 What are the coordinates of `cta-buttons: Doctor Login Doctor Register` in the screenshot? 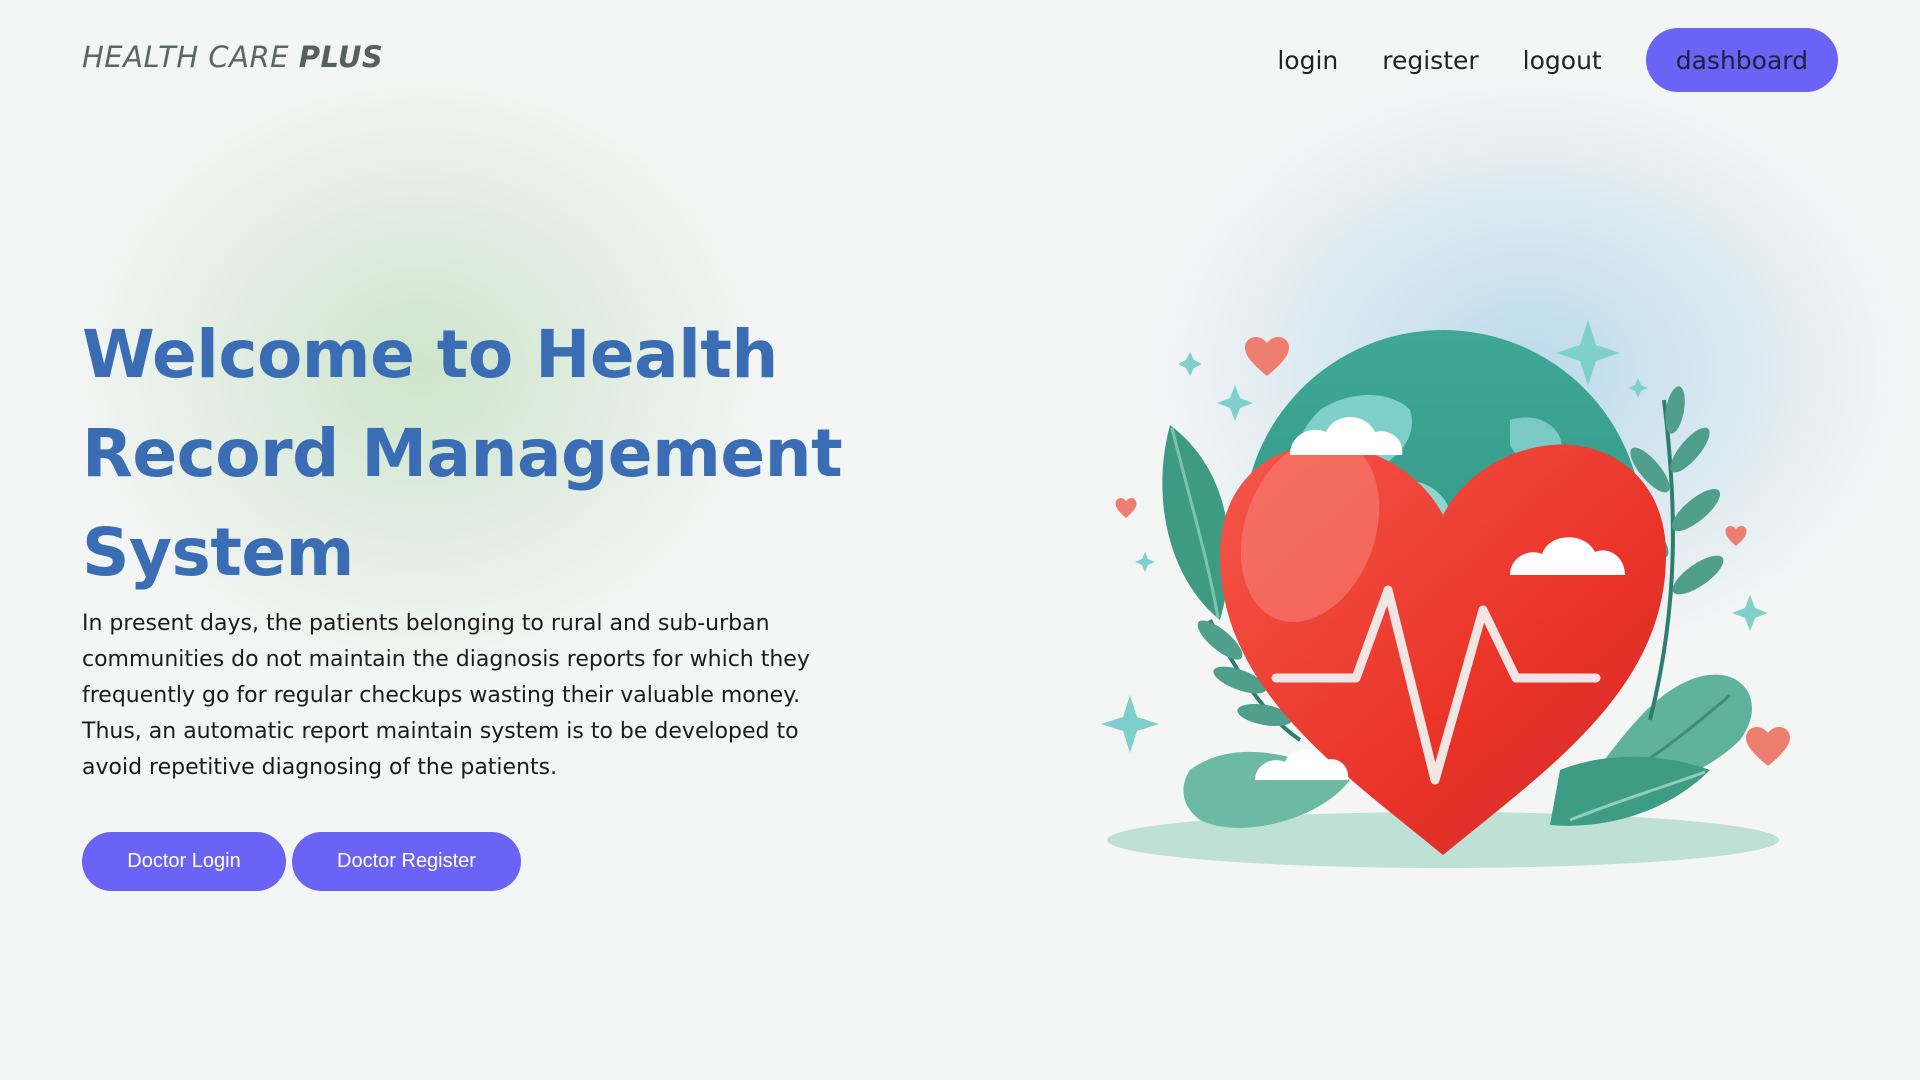 It's located at (301, 861).